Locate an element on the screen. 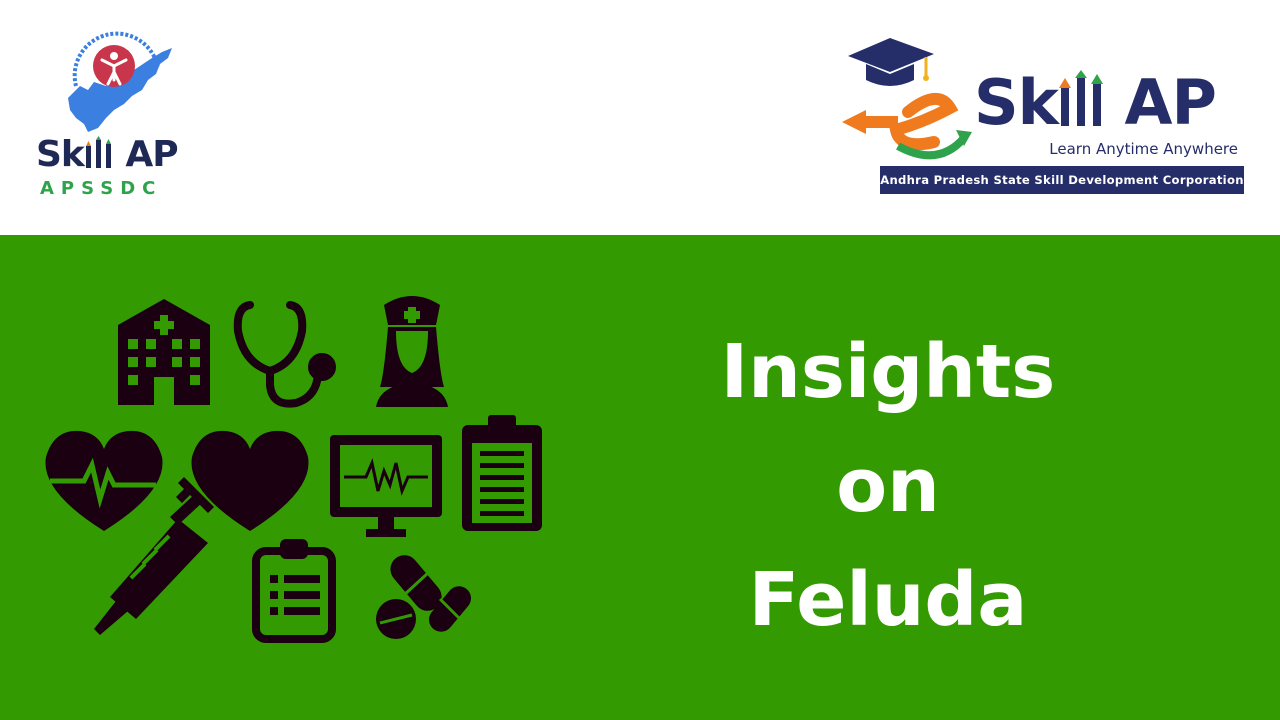 The height and width of the screenshot is (720, 1280). monitor-icon is located at coordinates (386, 486).